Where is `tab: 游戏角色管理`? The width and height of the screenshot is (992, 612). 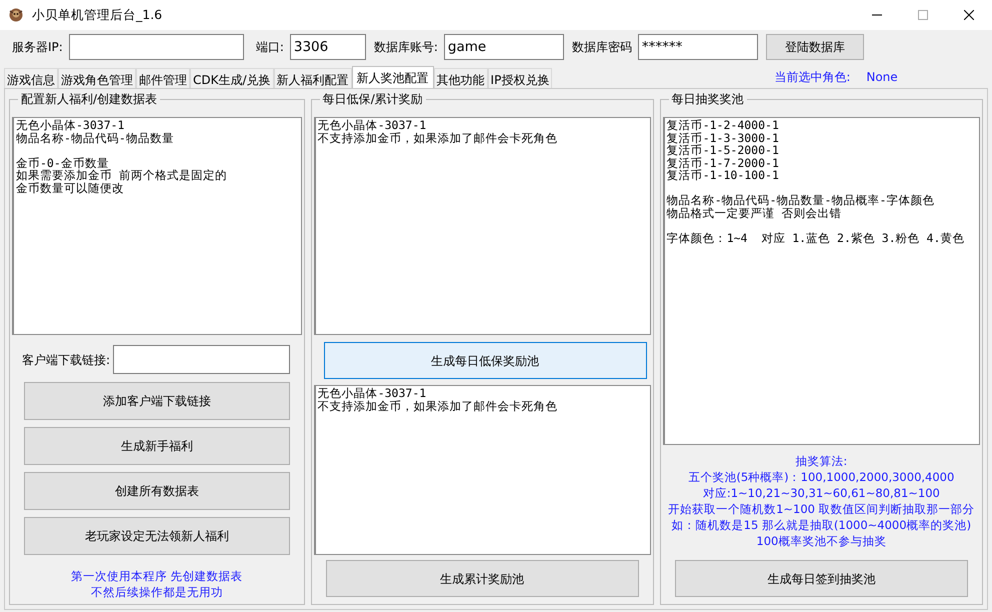
tab: 游戏角色管理 is located at coordinates (97, 78).